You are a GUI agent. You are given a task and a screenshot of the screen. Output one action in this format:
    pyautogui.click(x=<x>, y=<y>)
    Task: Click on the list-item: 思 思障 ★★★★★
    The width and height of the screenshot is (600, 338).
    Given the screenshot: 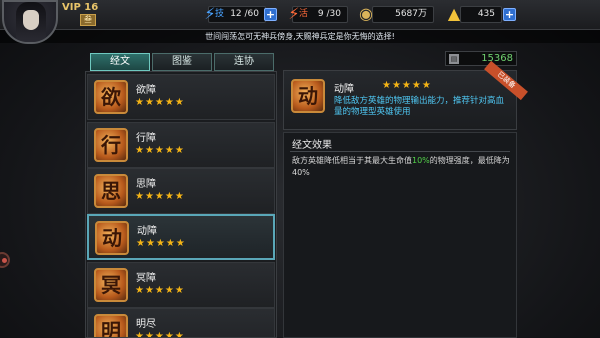 What is the action you would take?
    pyautogui.click(x=181, y=191)
    